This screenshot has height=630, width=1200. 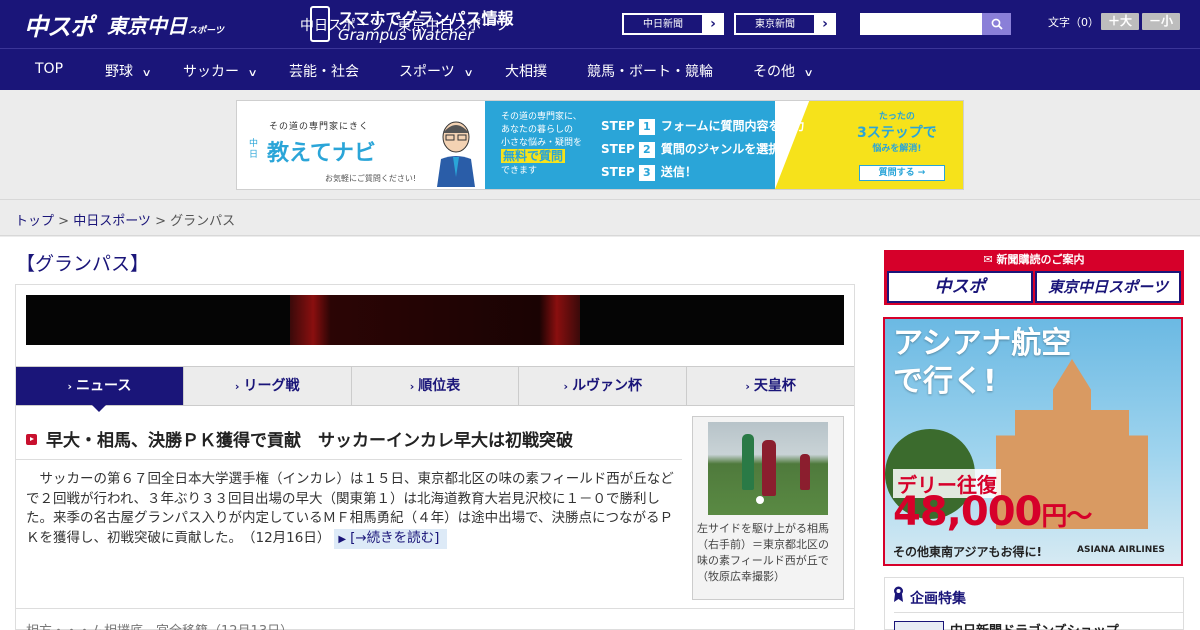 I want to click on ad-mid-text: その道の専門家に、 あなたの暮らしの 小さな悩み・疑問を 無料で質問 できます, so click(x=542, y=144).